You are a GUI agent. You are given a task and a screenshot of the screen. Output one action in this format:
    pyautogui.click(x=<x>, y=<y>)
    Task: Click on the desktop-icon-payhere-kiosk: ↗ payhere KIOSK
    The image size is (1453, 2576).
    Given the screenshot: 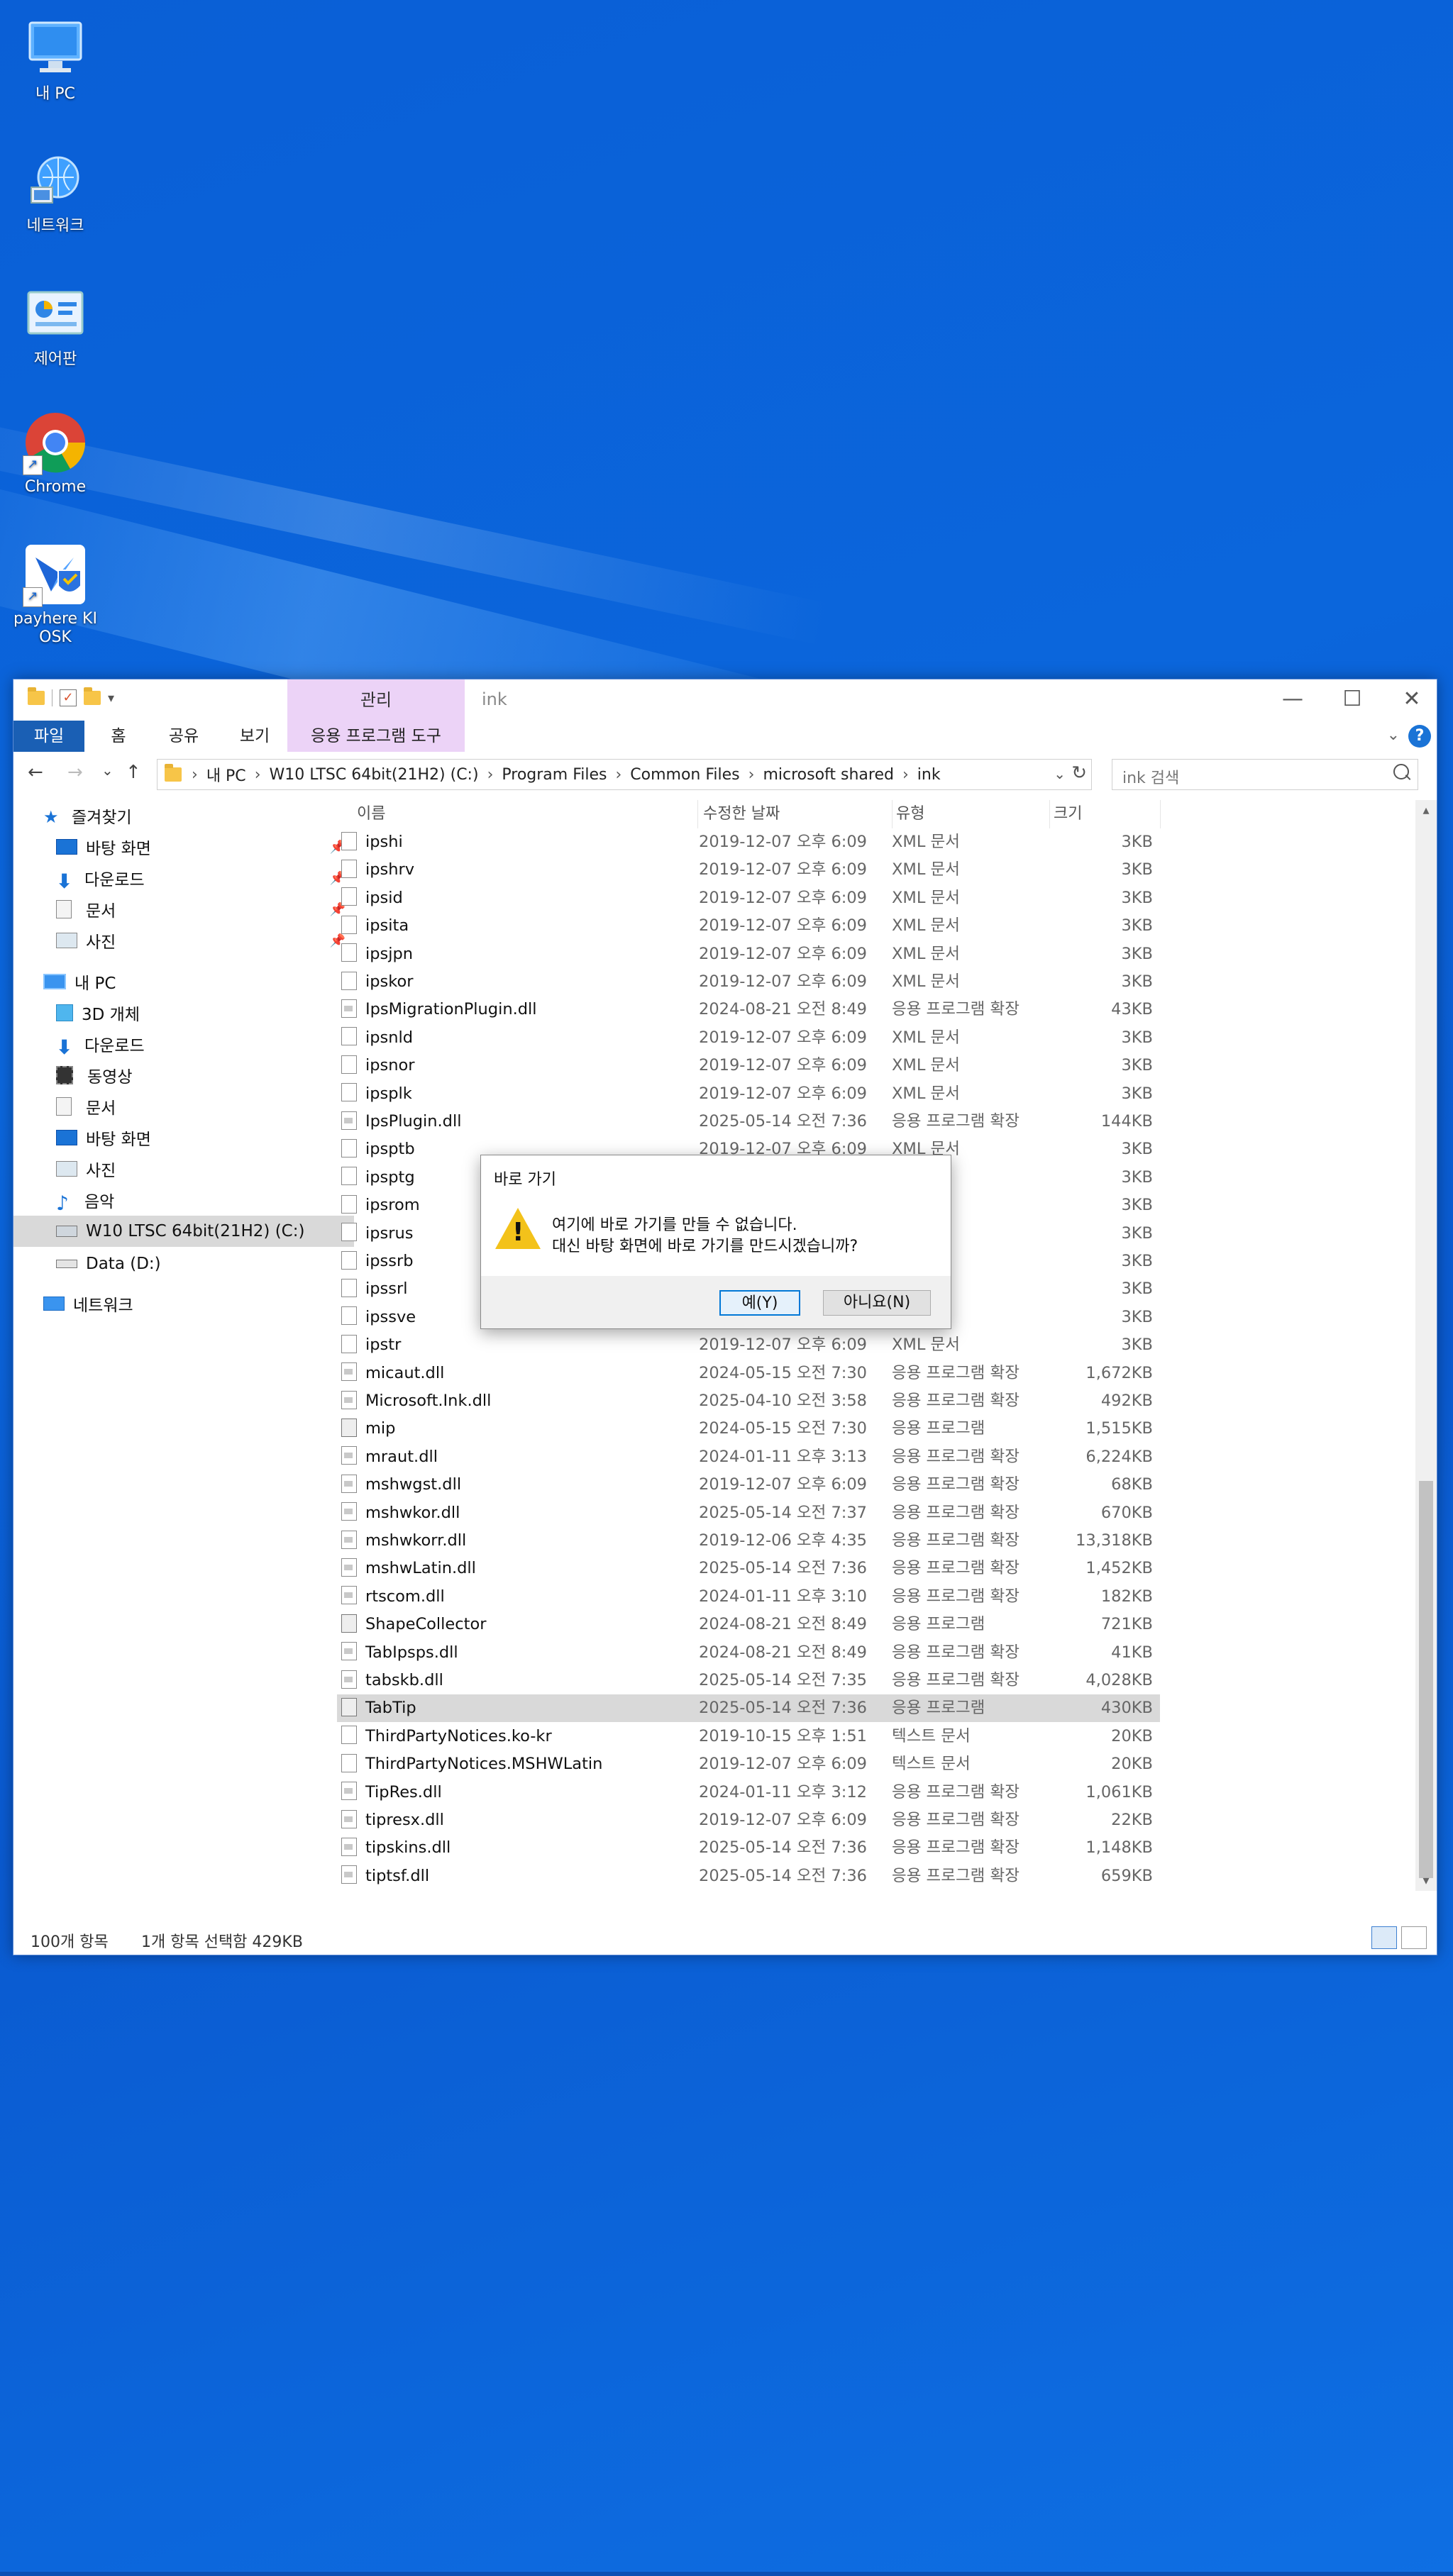 What is the action you would take?
    pyautogui.click(x=55, y=594)
    